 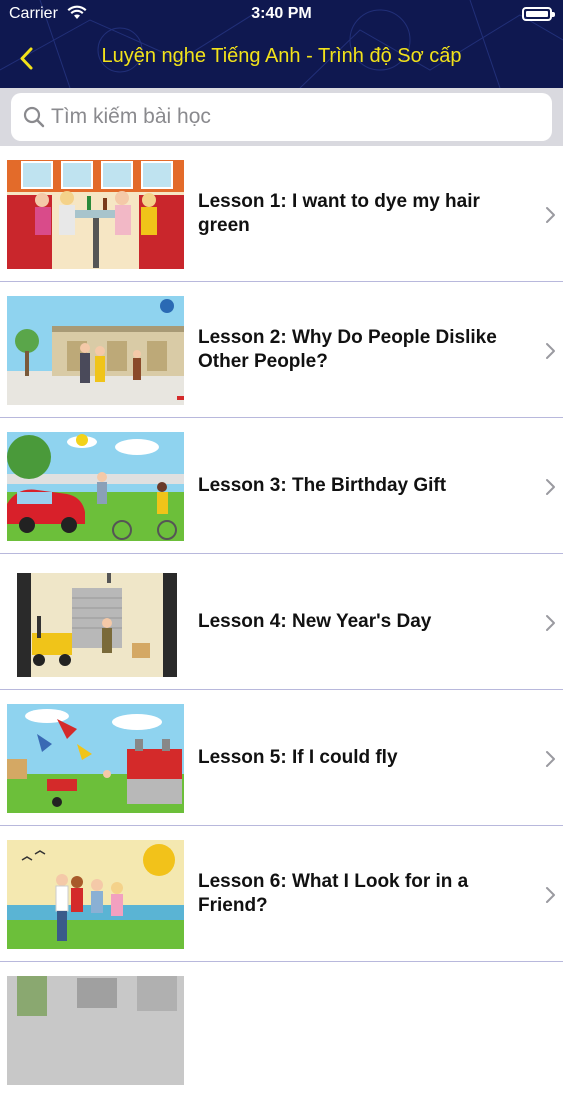 I want to click on lesson-6-thumbnail, so click(x=95, y=894).